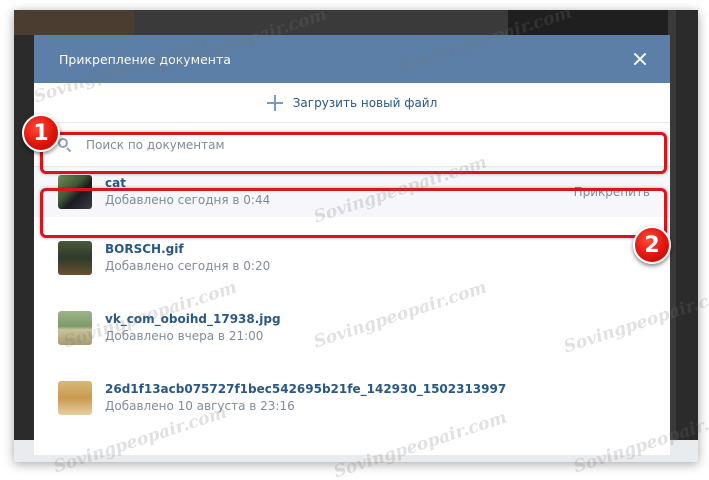  I want to click on step-marker-1: 1, so click(41, 133).